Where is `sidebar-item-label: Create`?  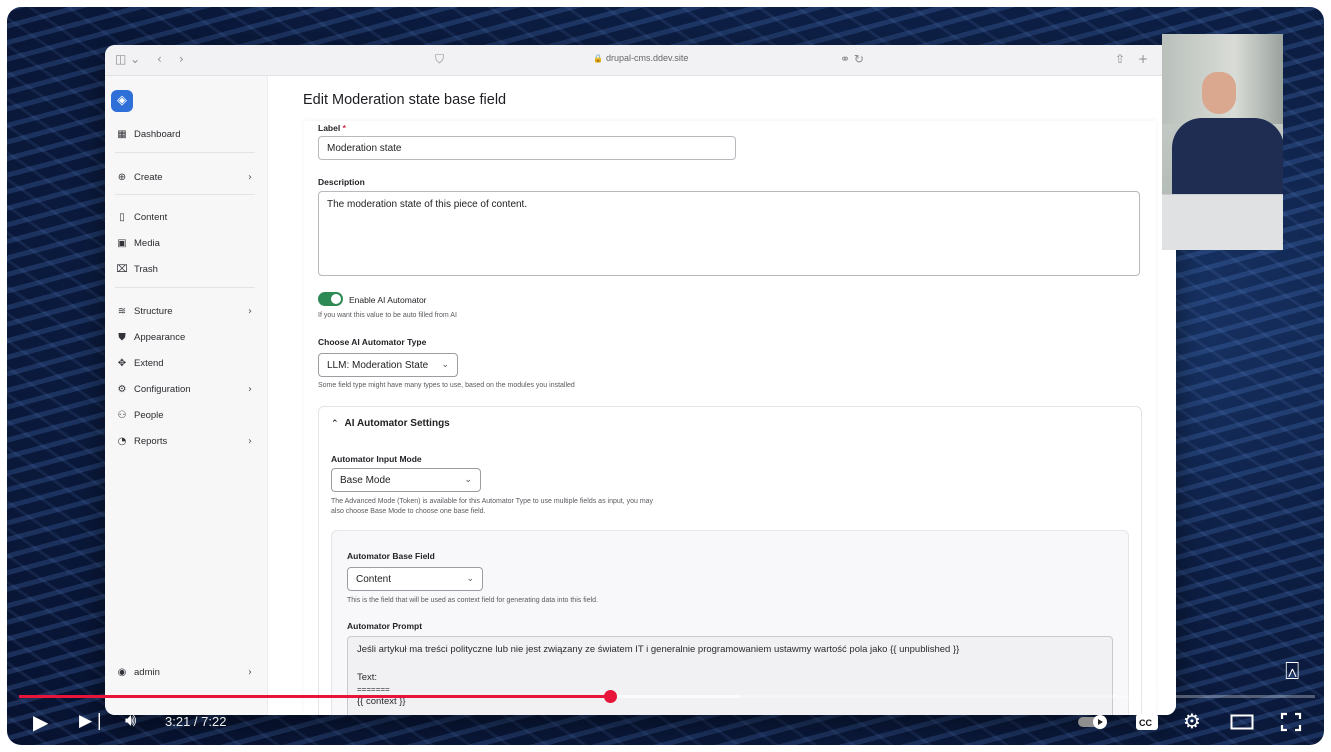
sidebar-item-label: Create is located at coordinates (148, 177).